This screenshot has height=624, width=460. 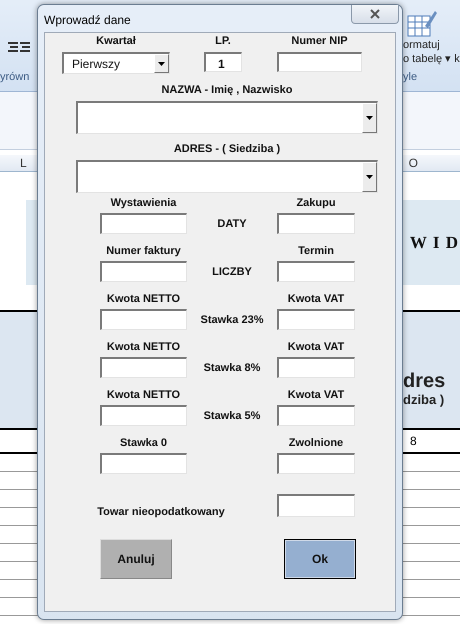 I want to click on close-button, so click(x=375, y=14).